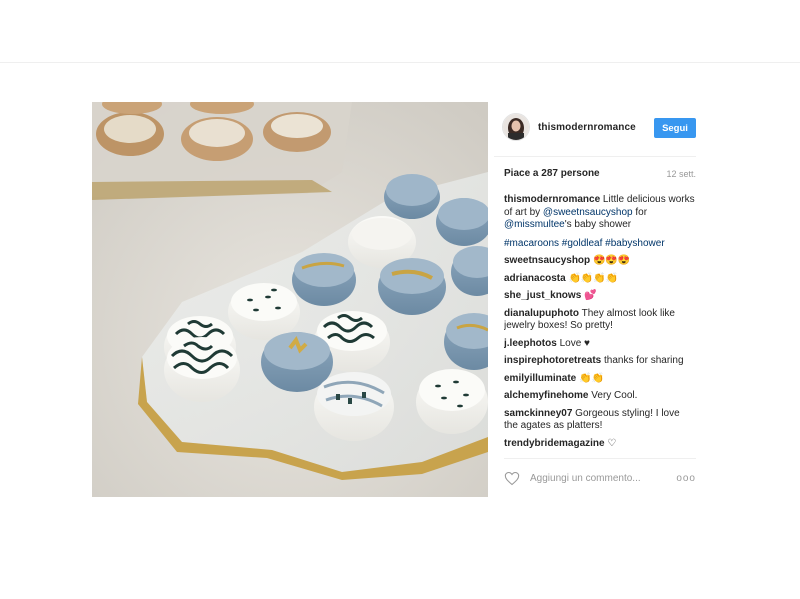 Image resolution: width=800 pixels, height=599 pixels. I want to click on comment-username: dianalupuphoto, so click(541, 313).